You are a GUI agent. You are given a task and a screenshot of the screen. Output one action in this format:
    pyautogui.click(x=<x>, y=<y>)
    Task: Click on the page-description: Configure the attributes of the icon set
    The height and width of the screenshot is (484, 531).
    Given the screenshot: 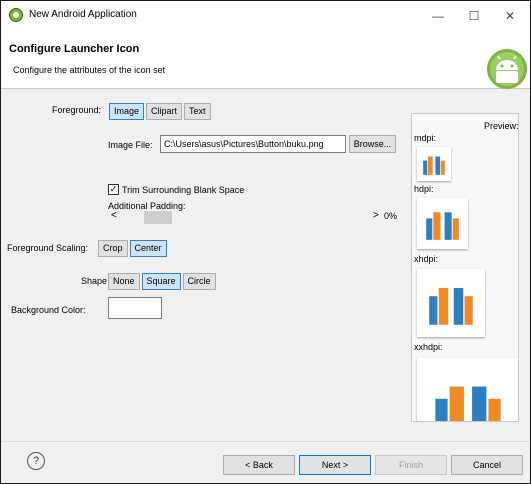 What is the action you would take?
    pyautogui.click(x=89, y=70)
    